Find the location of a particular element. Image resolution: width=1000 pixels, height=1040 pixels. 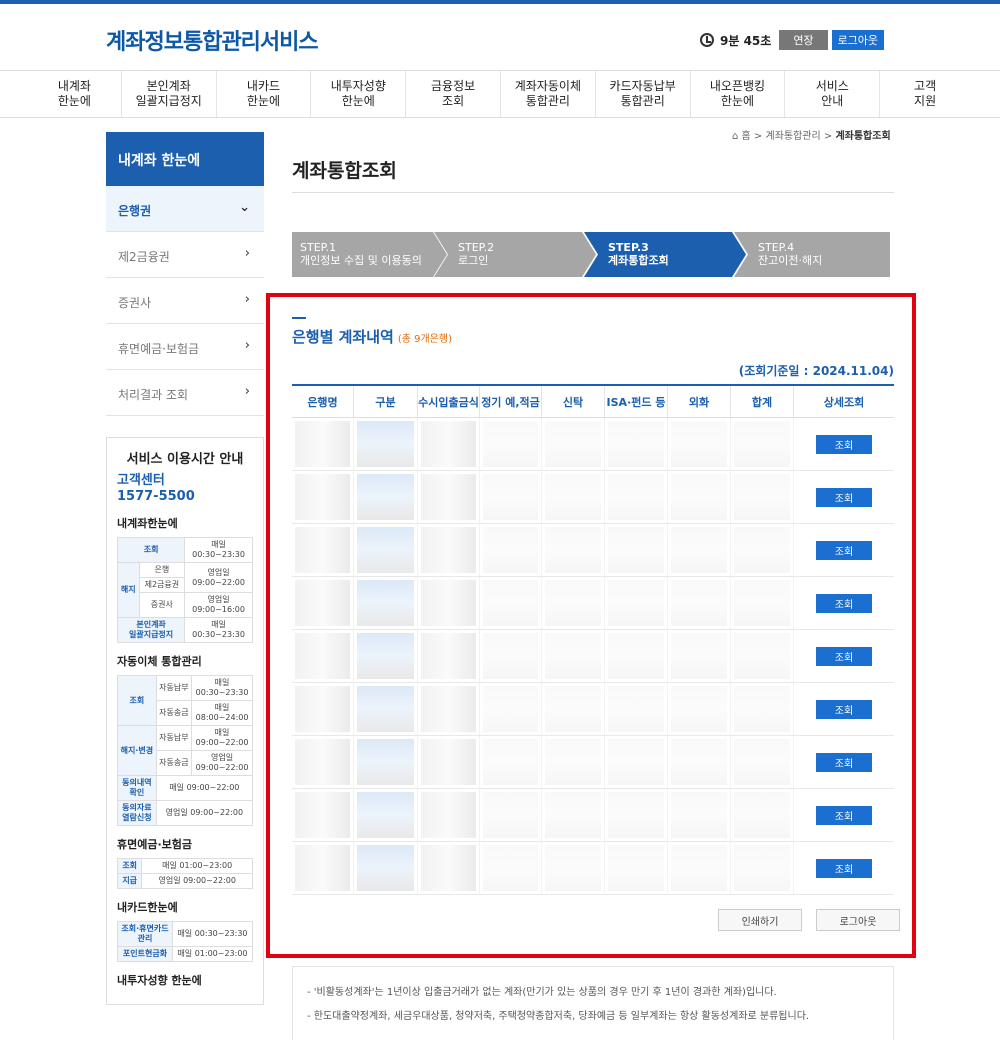

cell: 영업일 09:00~16:00 is located at coordinates (218, 605).